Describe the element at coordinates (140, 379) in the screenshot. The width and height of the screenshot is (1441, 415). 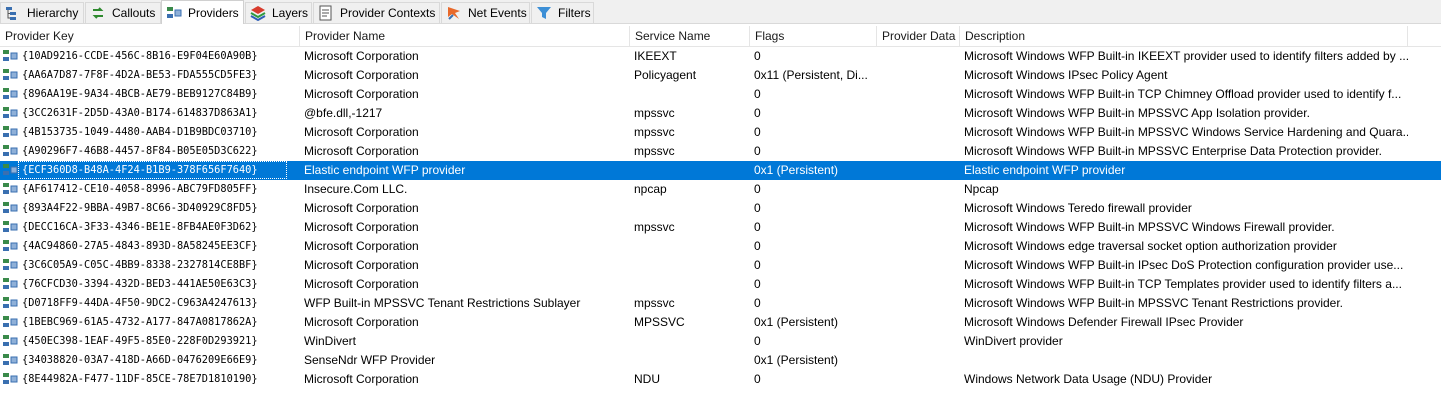
I see `cell-provider-key: {8E44982A-F477-11DF-85CE-78E7D1810190}` at that location.